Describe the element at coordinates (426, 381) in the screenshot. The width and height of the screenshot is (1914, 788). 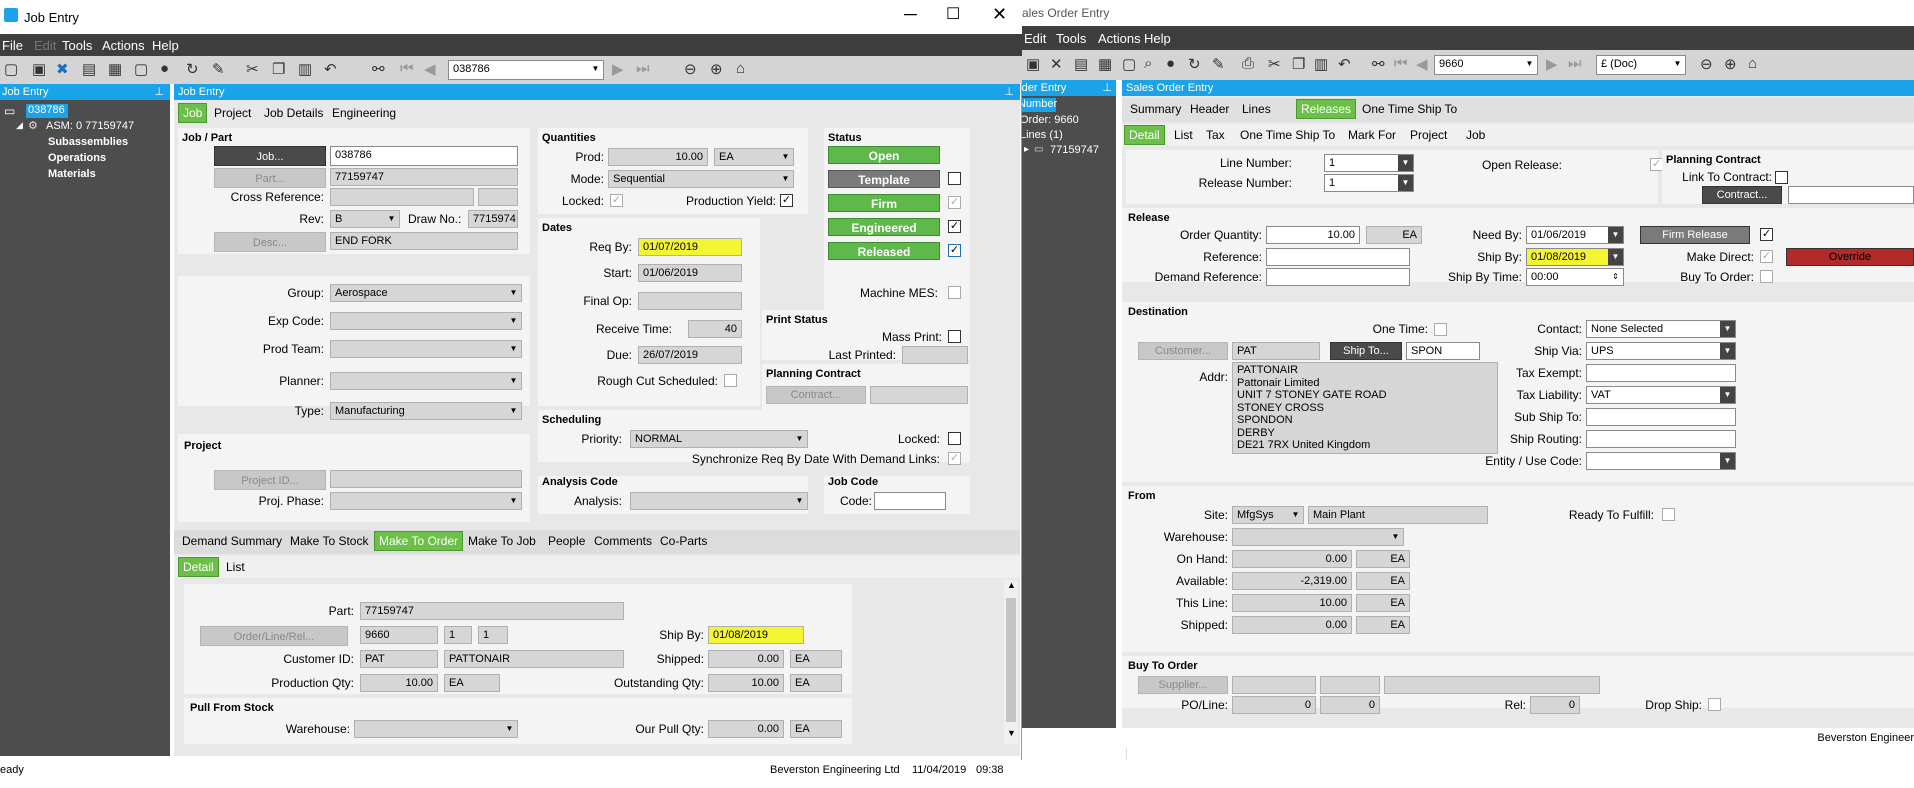
I see `planner-select: ▼` at that location.